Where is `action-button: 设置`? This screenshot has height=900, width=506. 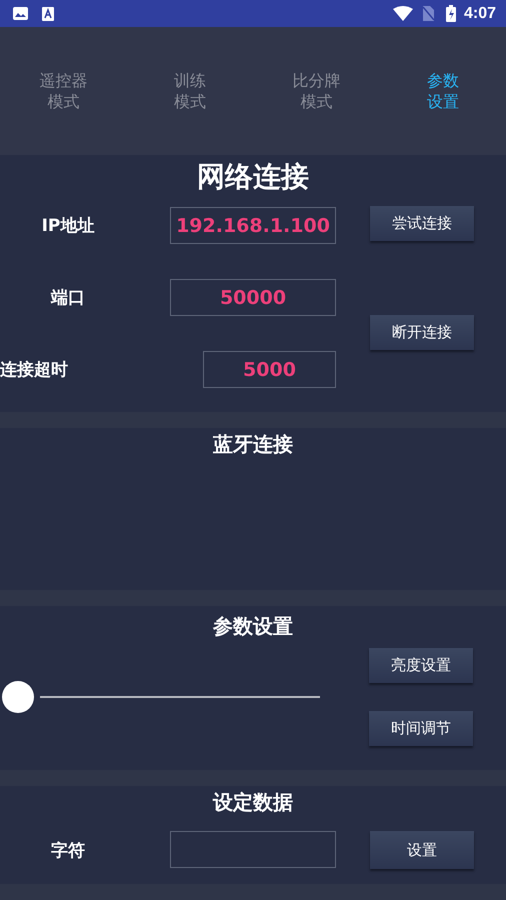 action-button: 设置 is located at coordinates (422, 850).